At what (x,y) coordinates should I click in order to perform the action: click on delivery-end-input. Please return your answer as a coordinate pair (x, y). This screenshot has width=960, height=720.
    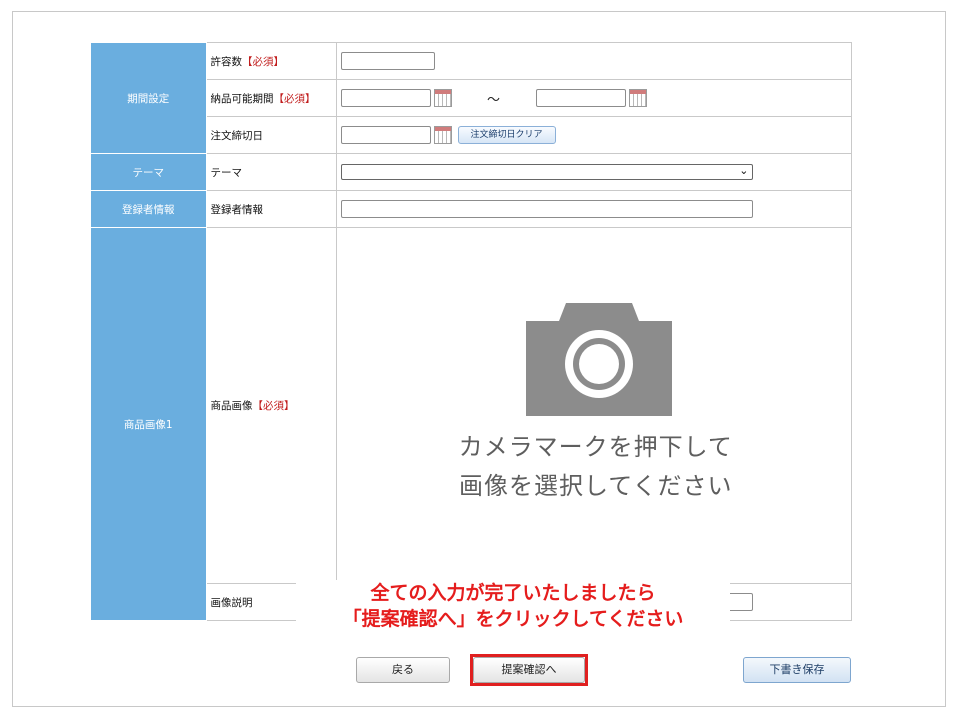
    Looking at the image, I should click on (580, 98).